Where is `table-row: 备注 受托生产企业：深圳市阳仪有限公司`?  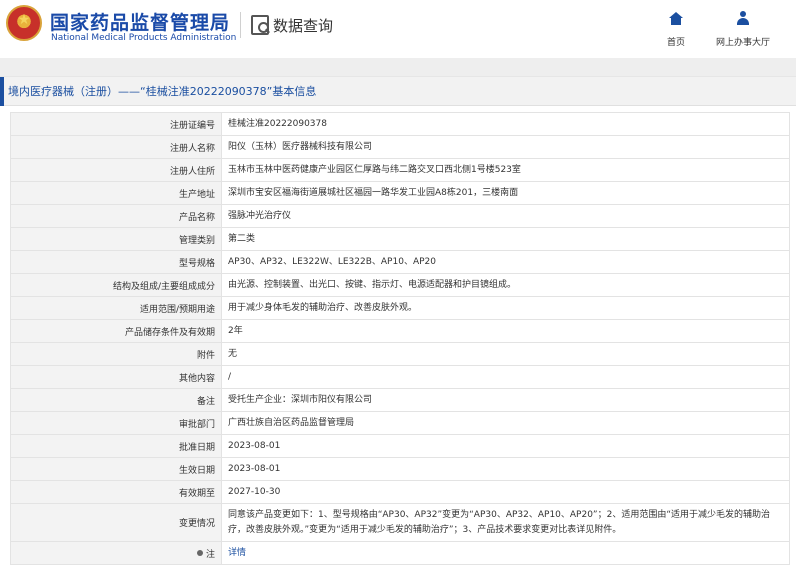 table-row: 备注 受托生产企业：深圳市阳仪有限公司 is located at coordinates (400, 400).